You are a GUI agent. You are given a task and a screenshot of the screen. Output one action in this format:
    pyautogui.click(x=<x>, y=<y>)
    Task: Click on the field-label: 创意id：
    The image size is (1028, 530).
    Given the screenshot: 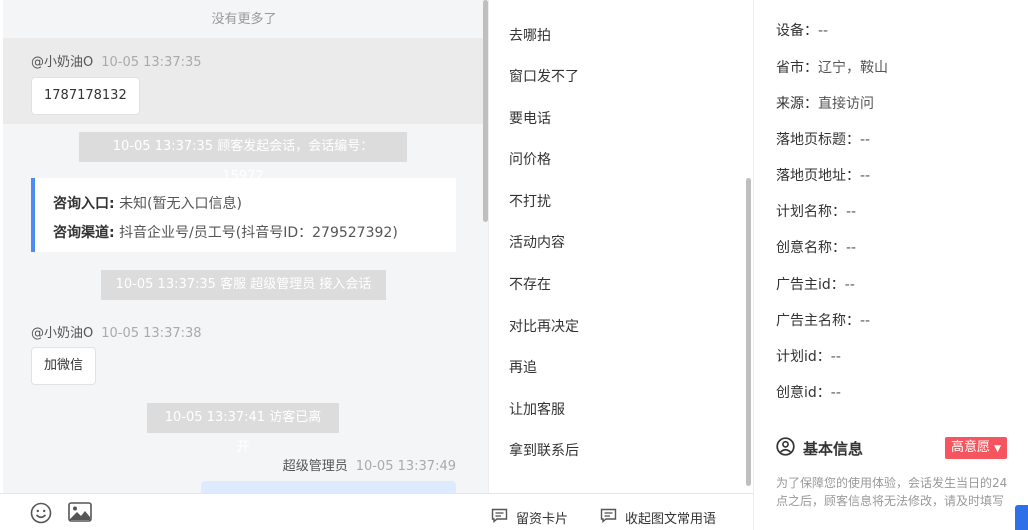 What is the action you would take?
    pyautogui.click(x=803, y=393)
    